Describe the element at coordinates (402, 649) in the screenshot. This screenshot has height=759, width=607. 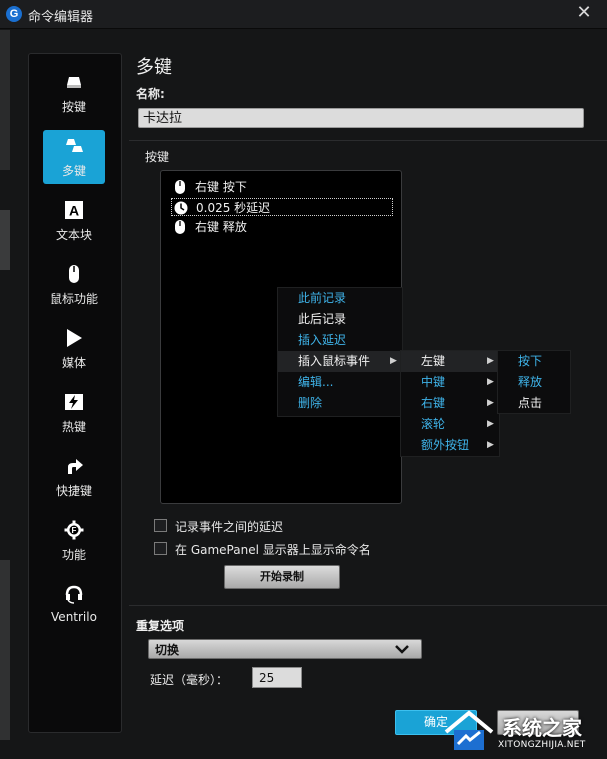
I see `chevron-down-icon` at that location.